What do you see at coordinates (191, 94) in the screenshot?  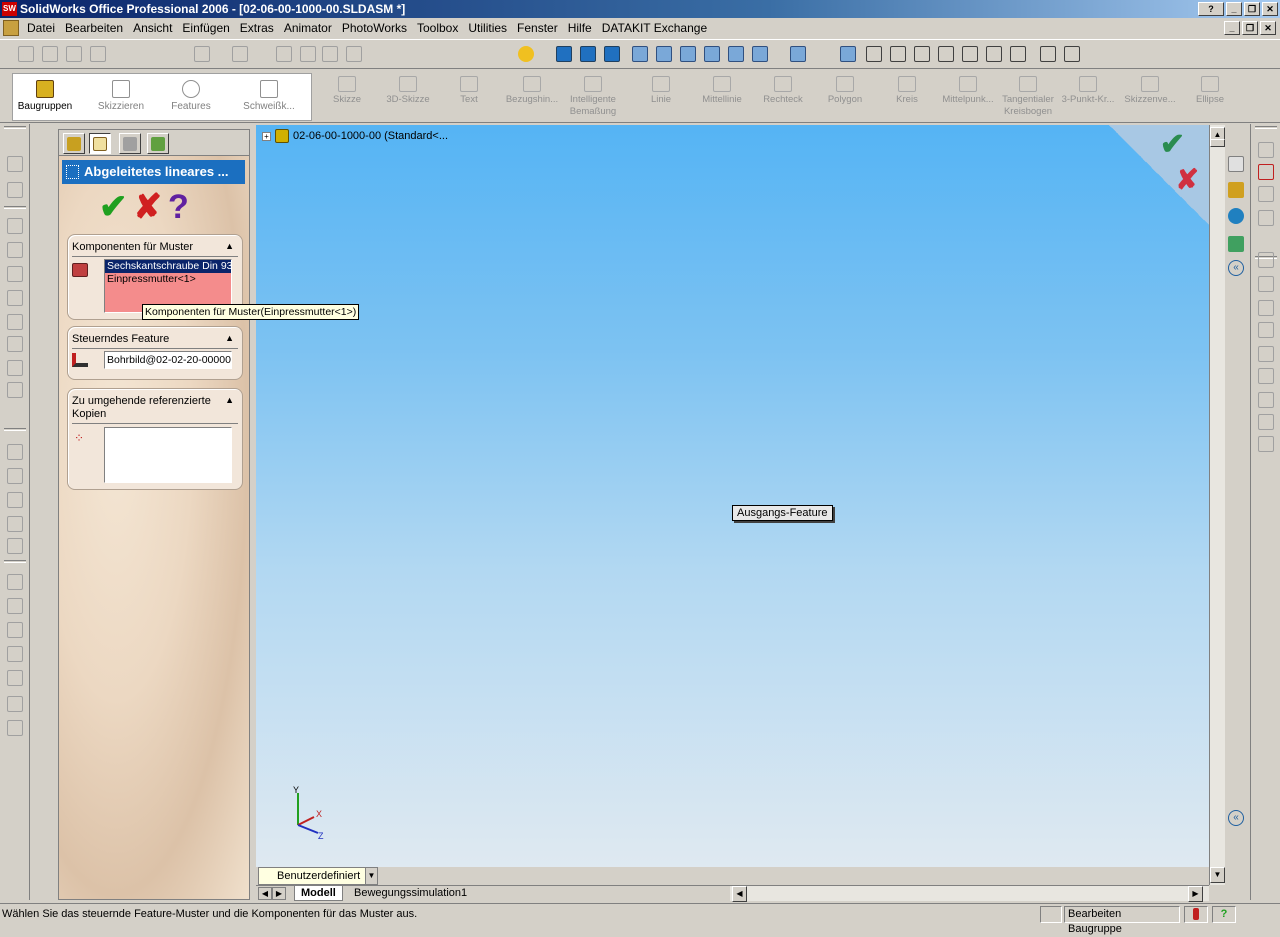 I see `tab-features: Features` at bounding box center [191, 94].